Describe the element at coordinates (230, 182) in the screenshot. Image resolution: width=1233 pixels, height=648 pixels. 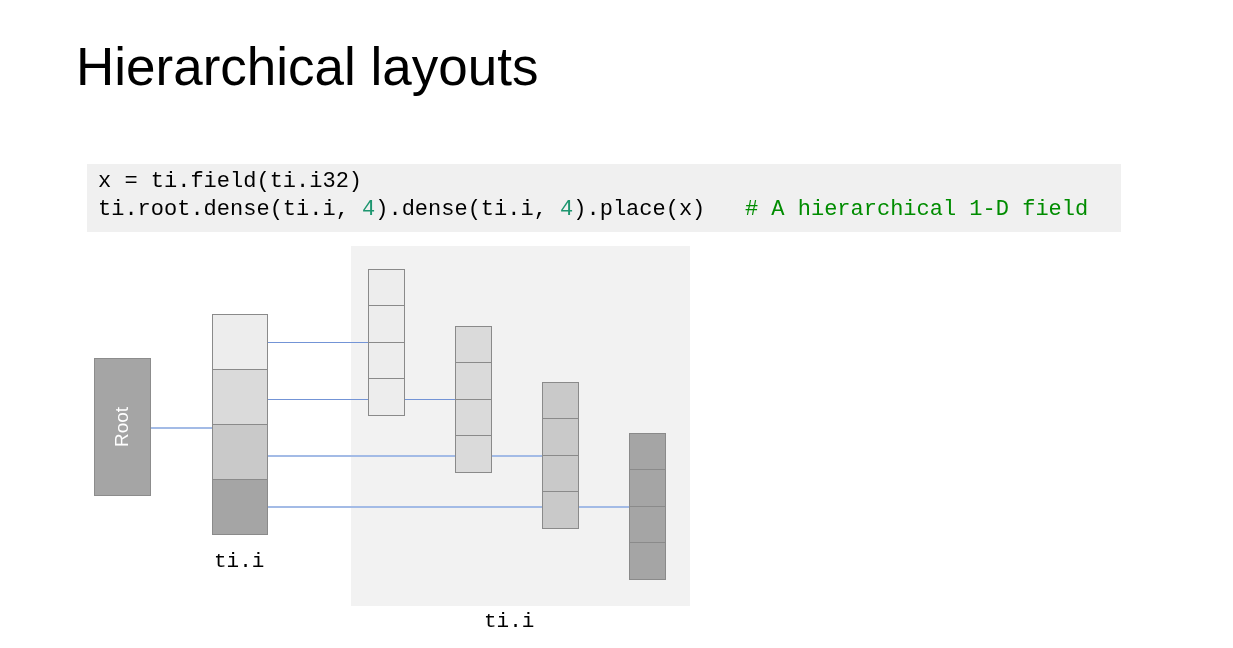
I see `code-line: x = ti.field(ti.i32)` at that location.